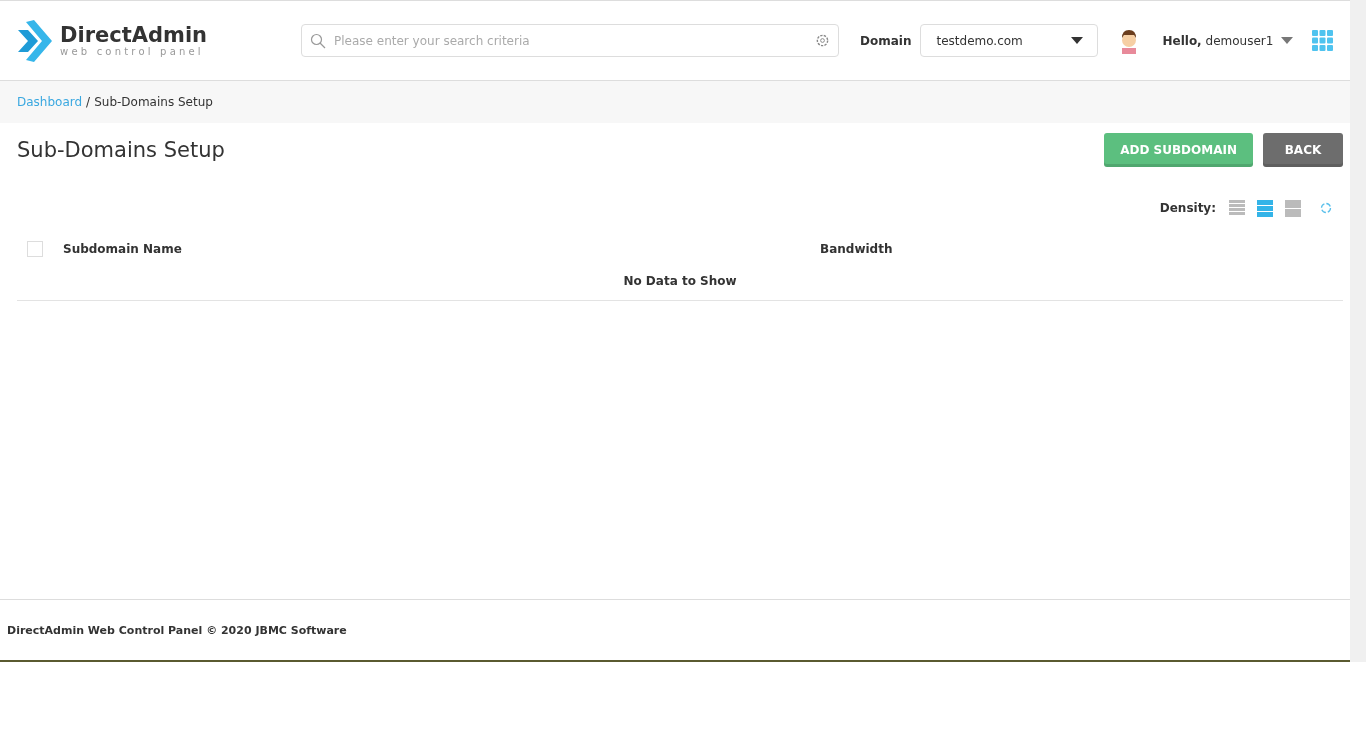 The width and height of the screenshot is (1366, 730). Describe the element at coordinates (886, 40) in the screenshot. I see `domain-label: Domain` at that location.